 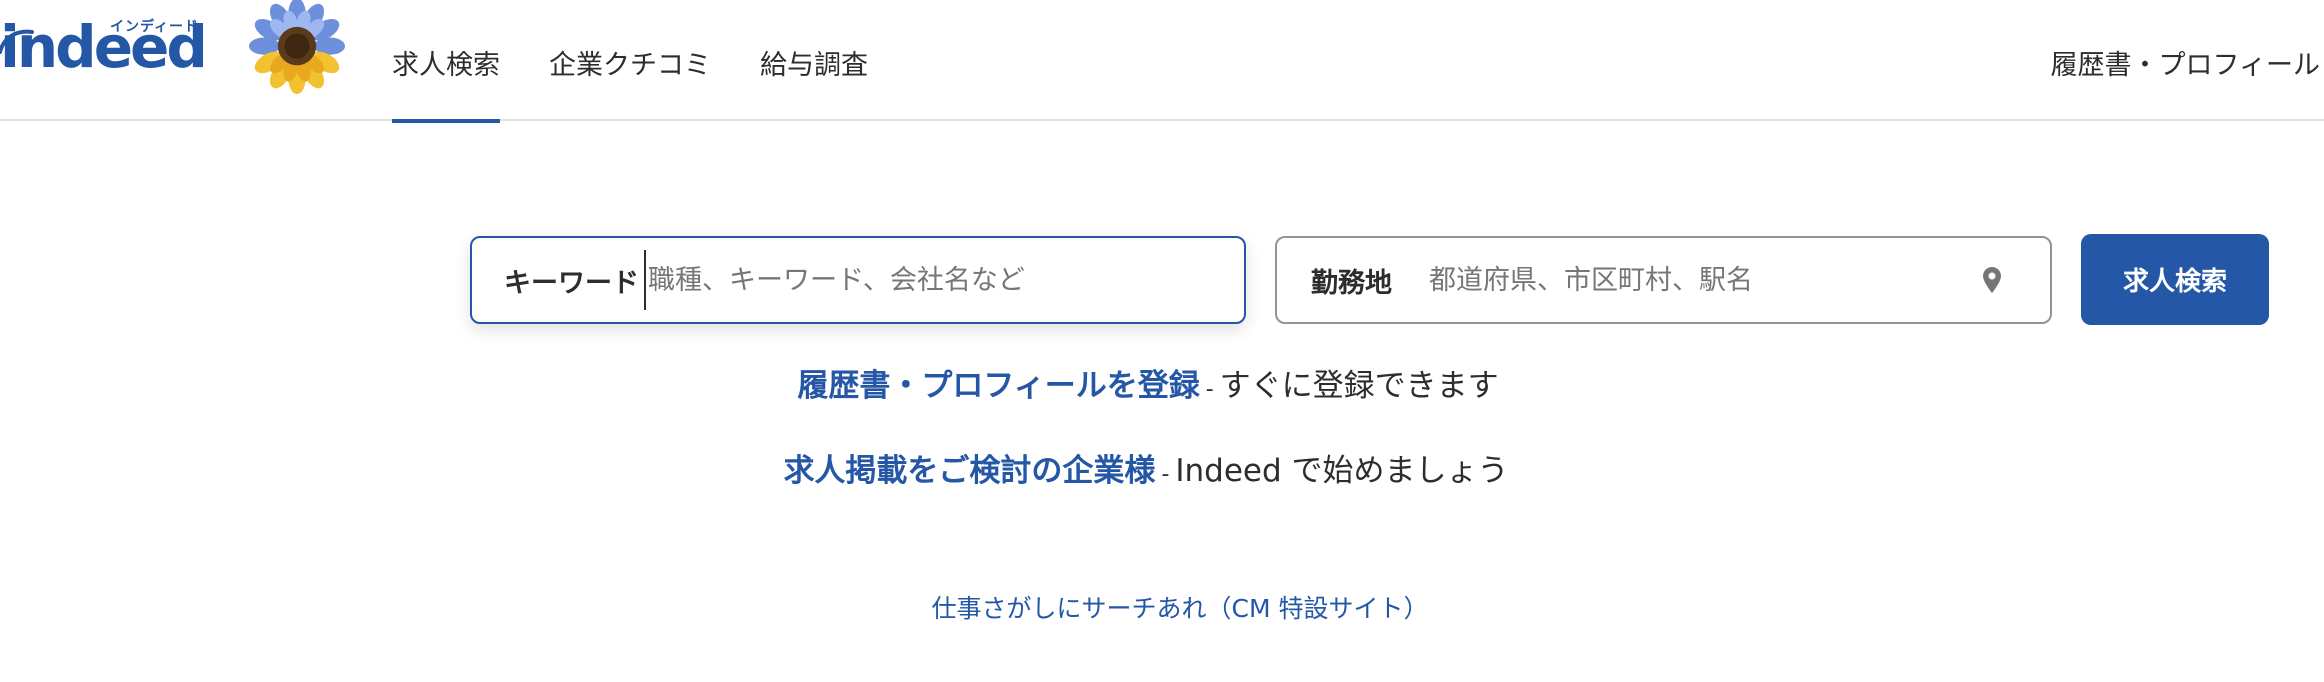 I want to click on main-nav: 求人検索 企業クチコミ 給与調査, so click(x=654, y=61).